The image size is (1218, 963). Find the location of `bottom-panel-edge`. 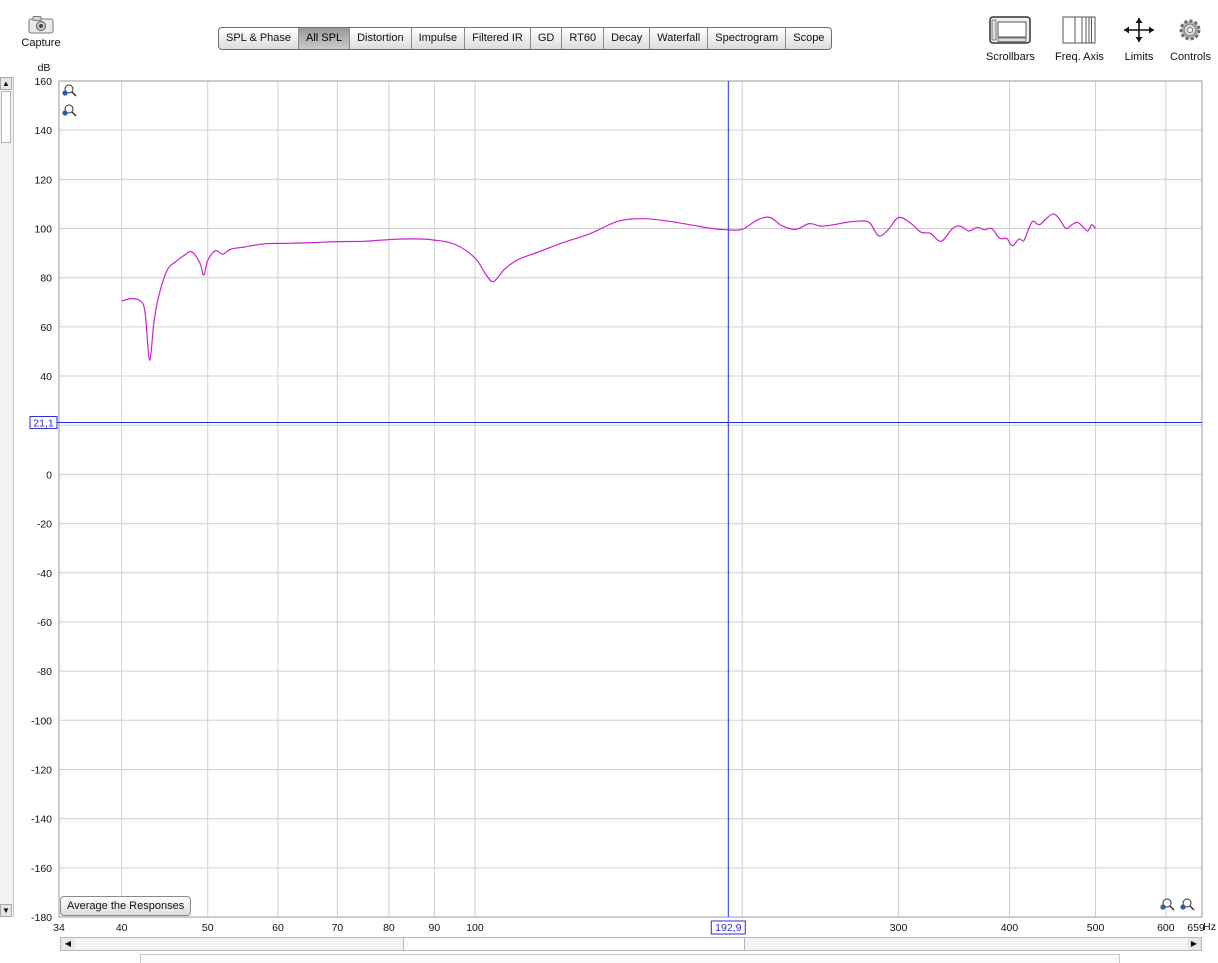

bottom-panel-edge is located at coordinates (630, 958).